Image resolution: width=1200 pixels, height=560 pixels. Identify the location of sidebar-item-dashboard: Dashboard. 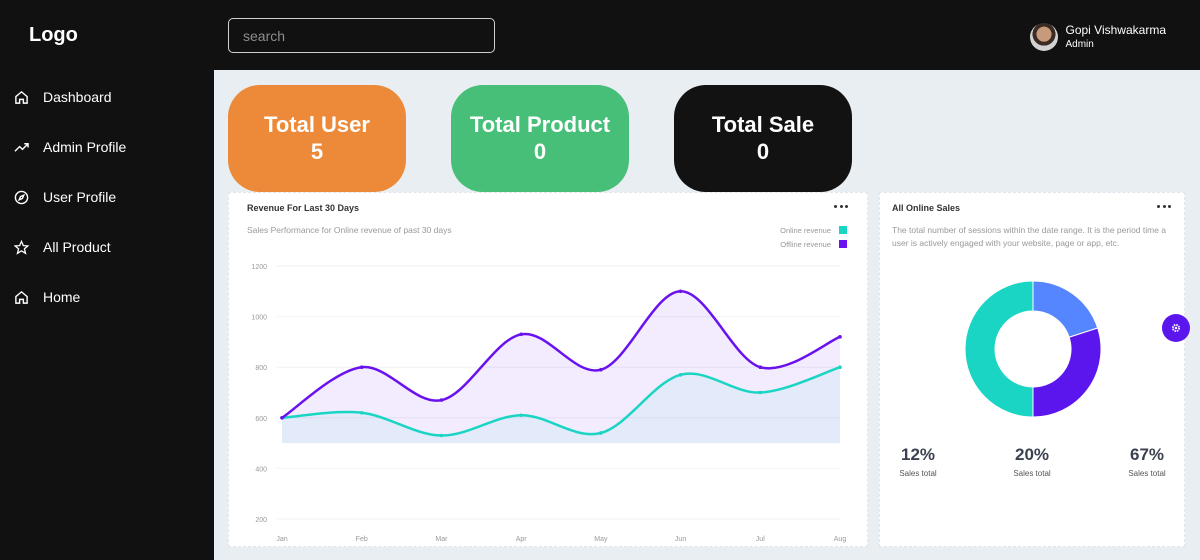
(63, 97).